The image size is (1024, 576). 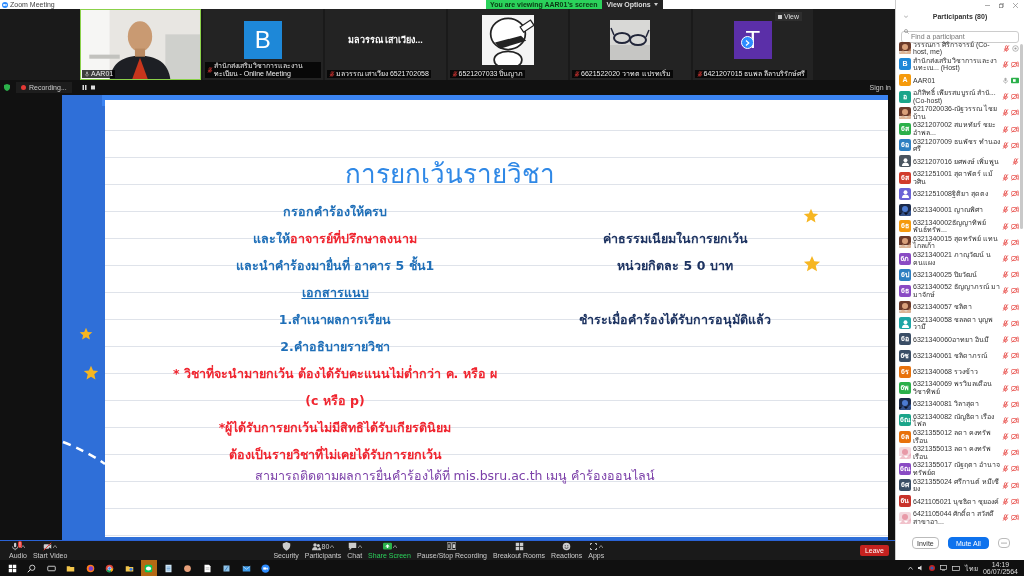 What do you see at coordinates (148, 568) in the screenshot?
I see `chat-app-icon` at bounding box center [148, 568].